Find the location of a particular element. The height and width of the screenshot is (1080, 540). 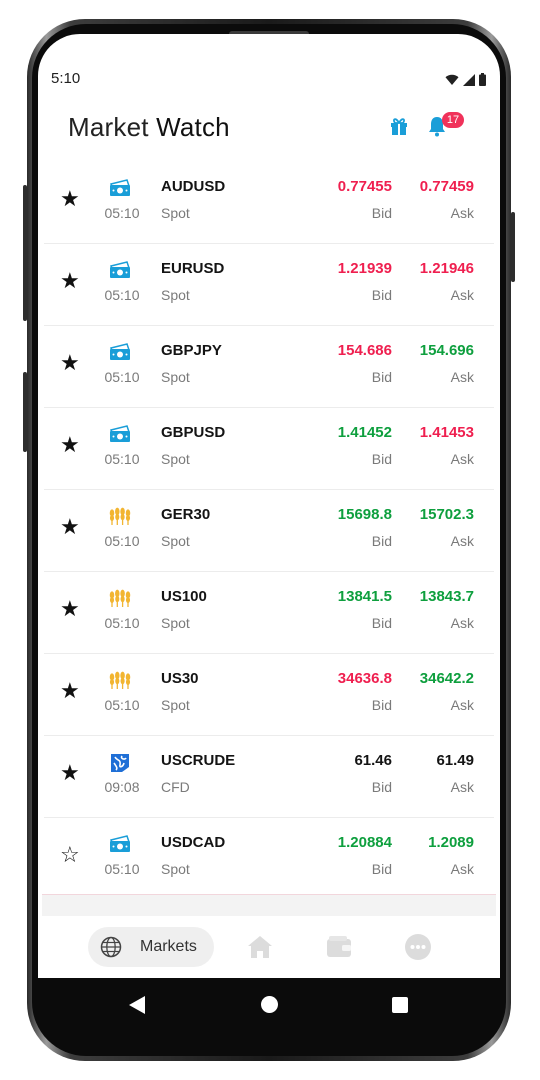

instrument-row: ★ 05:10 US100 Spot 13841.5 13843.7 Bid Ask is located at coordinates (269, 613).